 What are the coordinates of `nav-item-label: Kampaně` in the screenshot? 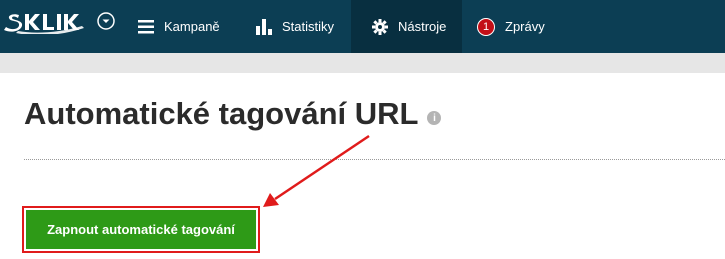 It's located at (192, 26).